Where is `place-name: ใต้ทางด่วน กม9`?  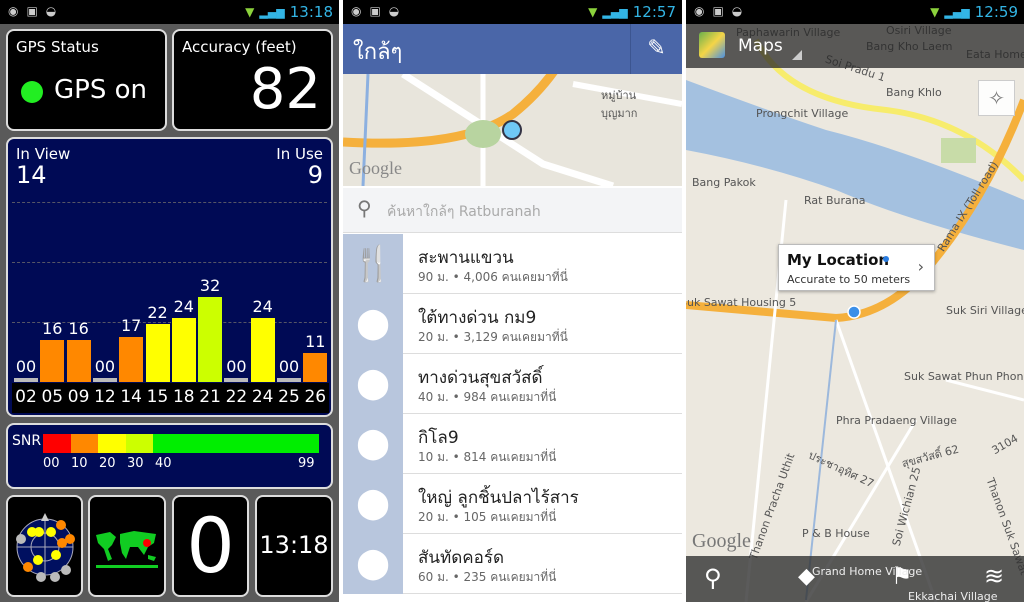
place-name: ใต้ทางด่วน กม9 is located at coordinates (477, 318).